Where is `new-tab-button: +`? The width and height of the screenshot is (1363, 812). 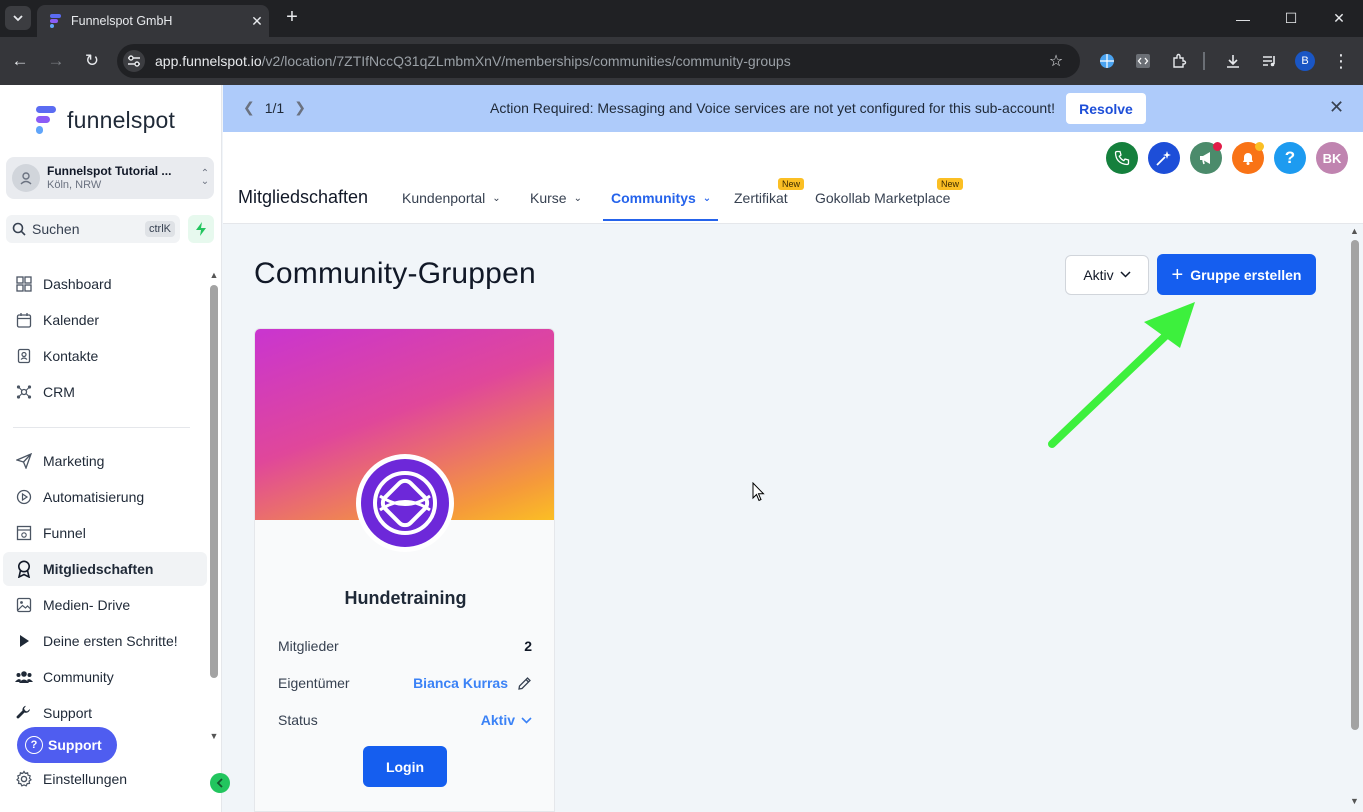
new-tab-button: + is located at coordinates (292, 18).